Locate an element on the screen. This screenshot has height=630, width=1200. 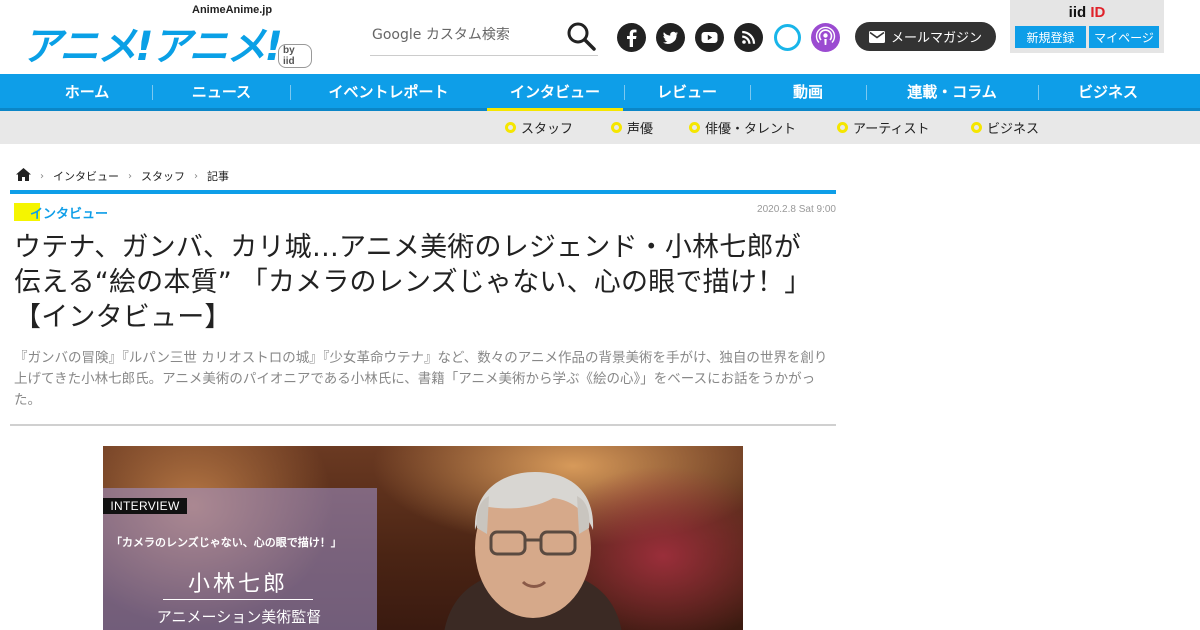
hero-quote: 「カメラのレンズじゃない、心の眼で描け！」 is located at coordinates (226, 542).